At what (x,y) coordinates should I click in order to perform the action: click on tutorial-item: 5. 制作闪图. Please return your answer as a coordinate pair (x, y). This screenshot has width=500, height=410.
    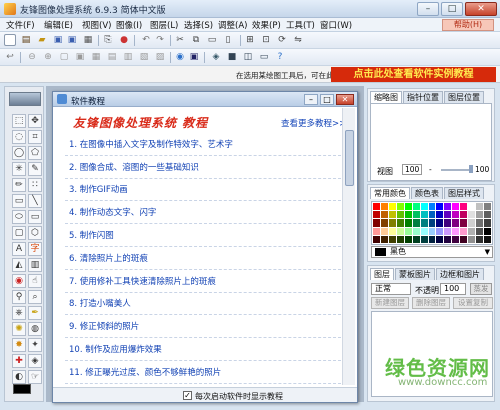
    Looking at the image, I should click on (203, 235).